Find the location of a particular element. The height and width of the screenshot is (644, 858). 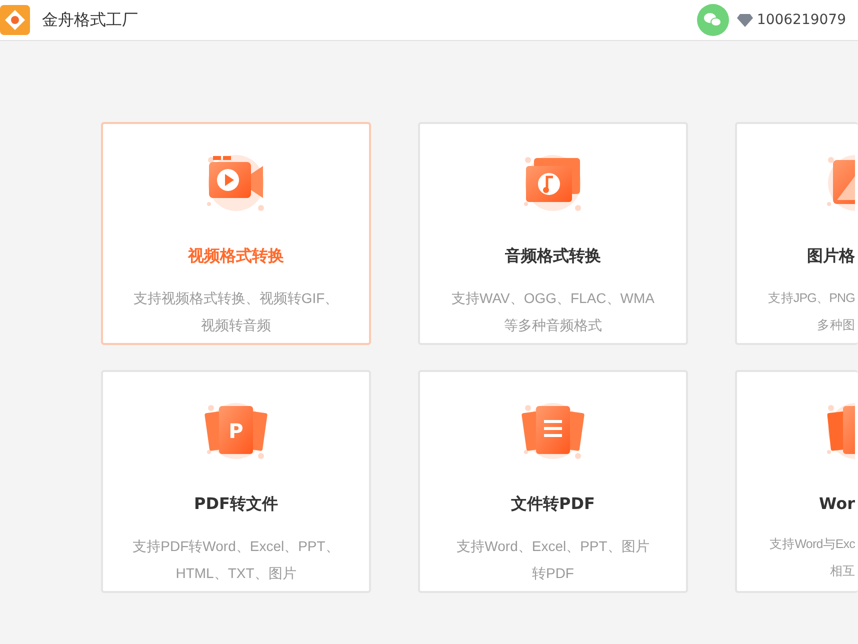

card-description: HTML、TXT、图片 is located at coordinates (236, 573).